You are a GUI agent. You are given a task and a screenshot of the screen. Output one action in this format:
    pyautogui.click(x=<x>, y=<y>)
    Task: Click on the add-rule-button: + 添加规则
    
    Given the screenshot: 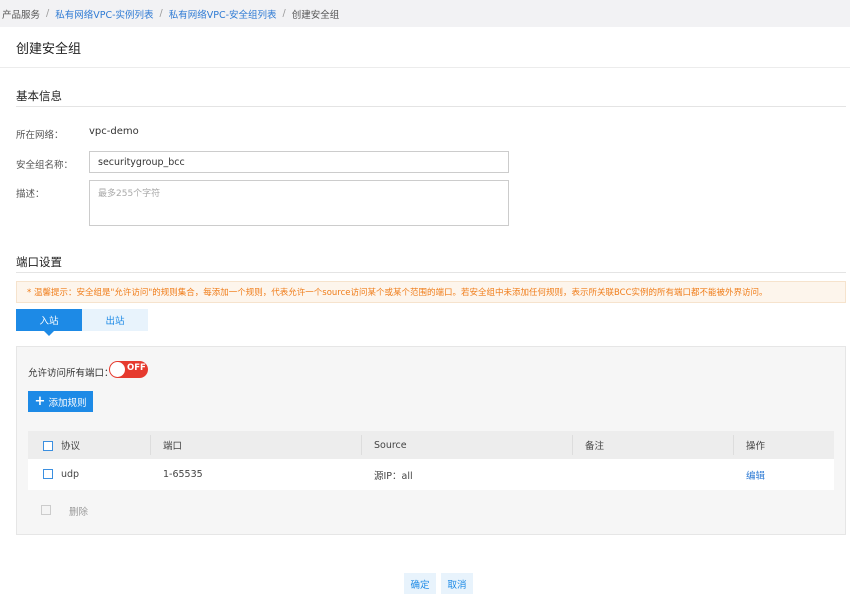 What is the action you would take?
    pyautogui.click(x=60, y=401)
    